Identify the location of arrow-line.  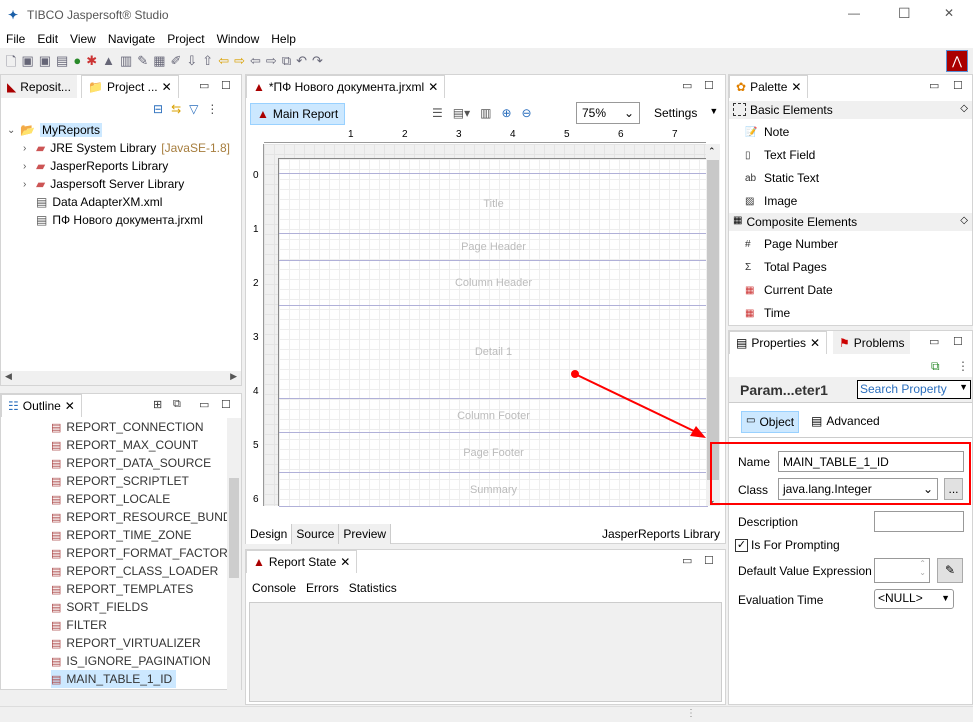
(636, 403).